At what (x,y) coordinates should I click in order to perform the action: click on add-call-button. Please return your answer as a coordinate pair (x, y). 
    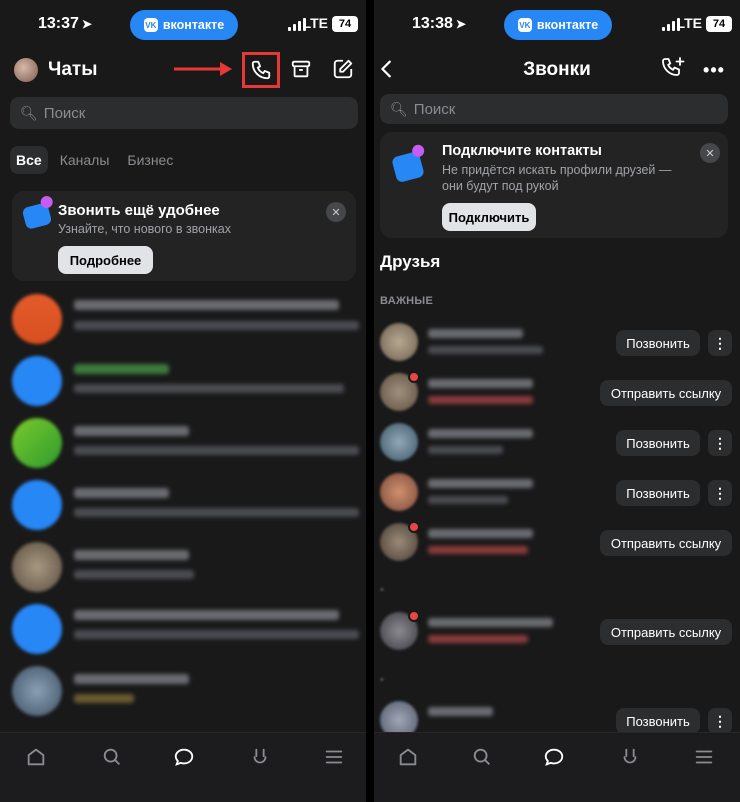
    Looking at the image, I should click on (674, 69).